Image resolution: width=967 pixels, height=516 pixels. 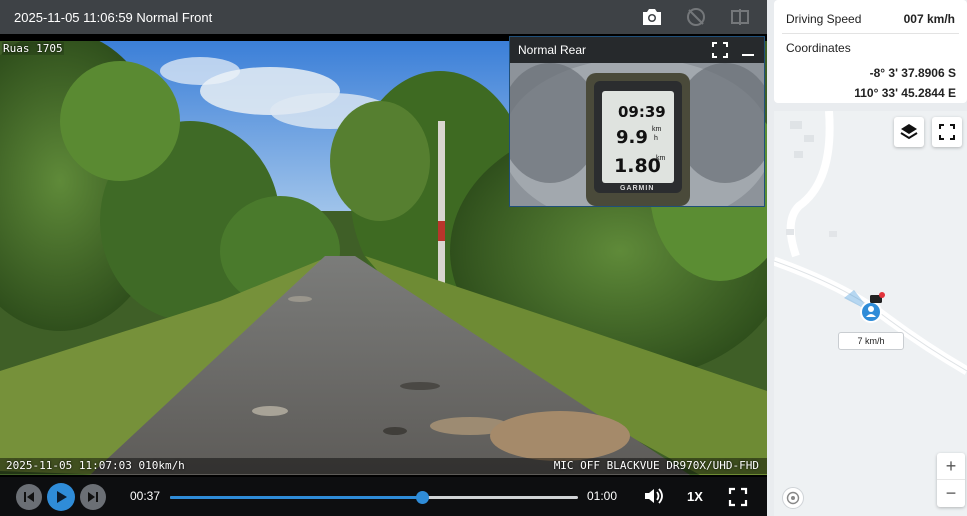 What do you see at coordinates (951, 466) in the screenshot?
I see `zoom-in-button: +` at bounding box center [951, 466].